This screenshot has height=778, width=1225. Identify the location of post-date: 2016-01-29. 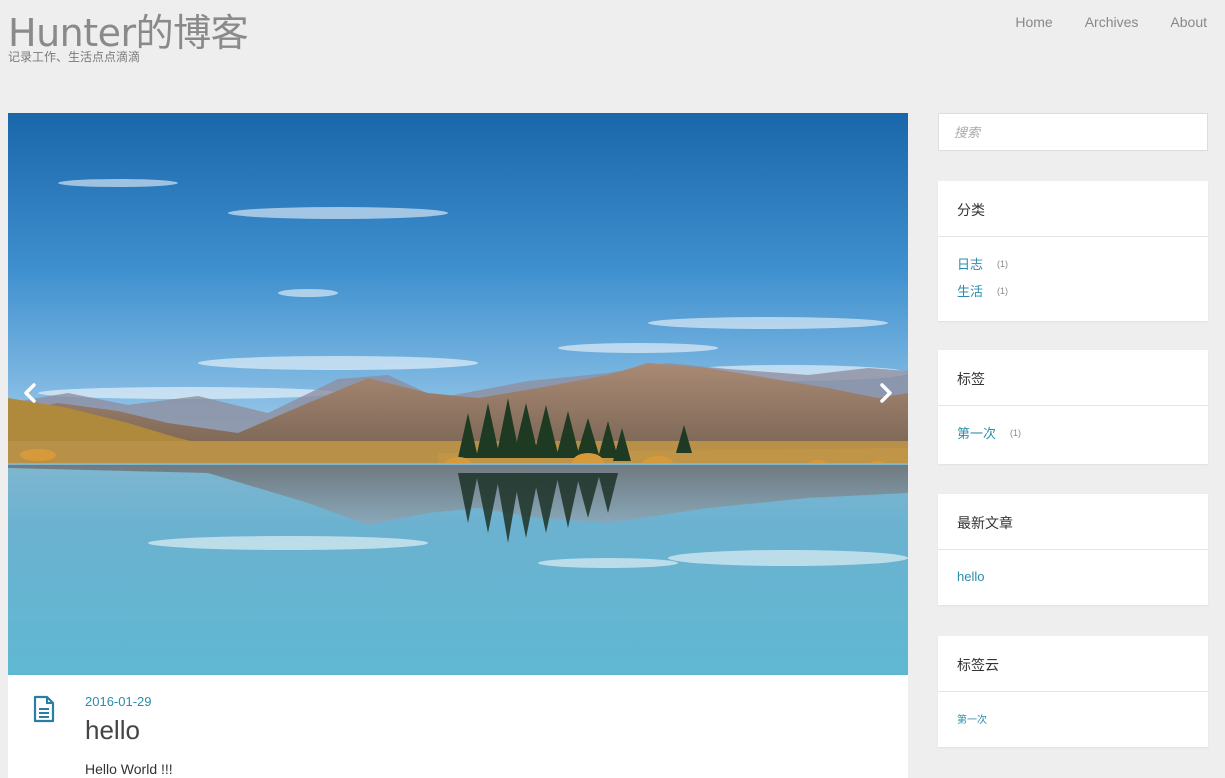
(118, 701).